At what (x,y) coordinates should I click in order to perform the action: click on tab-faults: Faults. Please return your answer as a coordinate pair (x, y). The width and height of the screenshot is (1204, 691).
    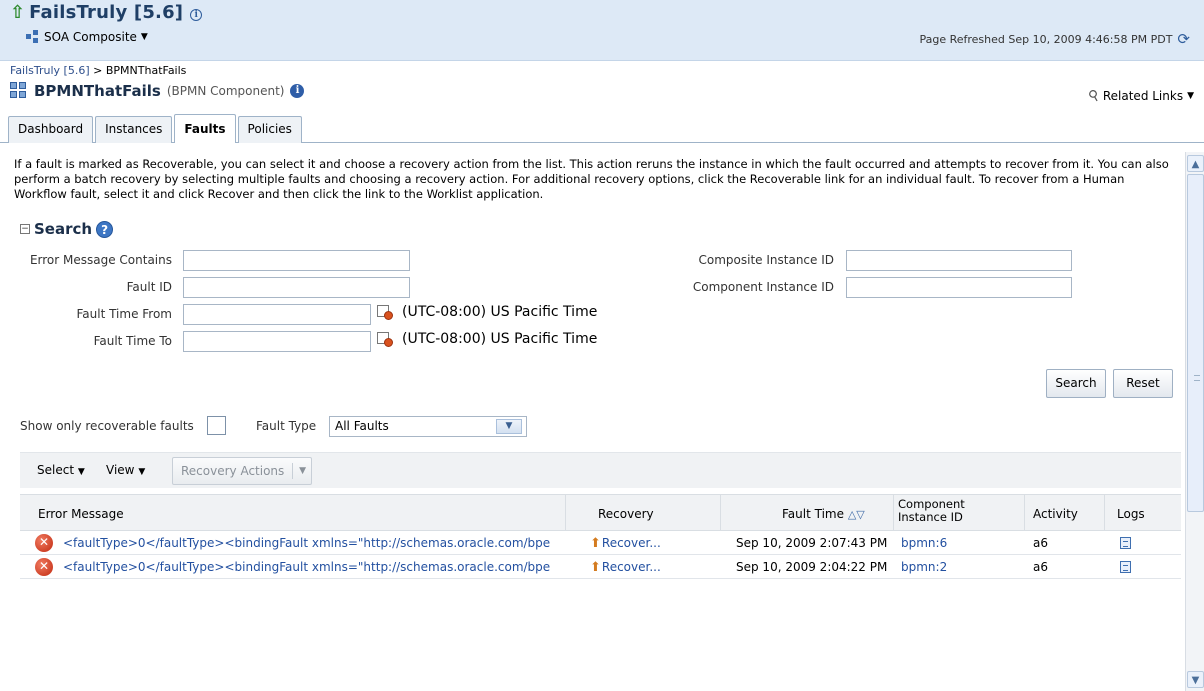
    Looking at the image, I should click on (205, 128).